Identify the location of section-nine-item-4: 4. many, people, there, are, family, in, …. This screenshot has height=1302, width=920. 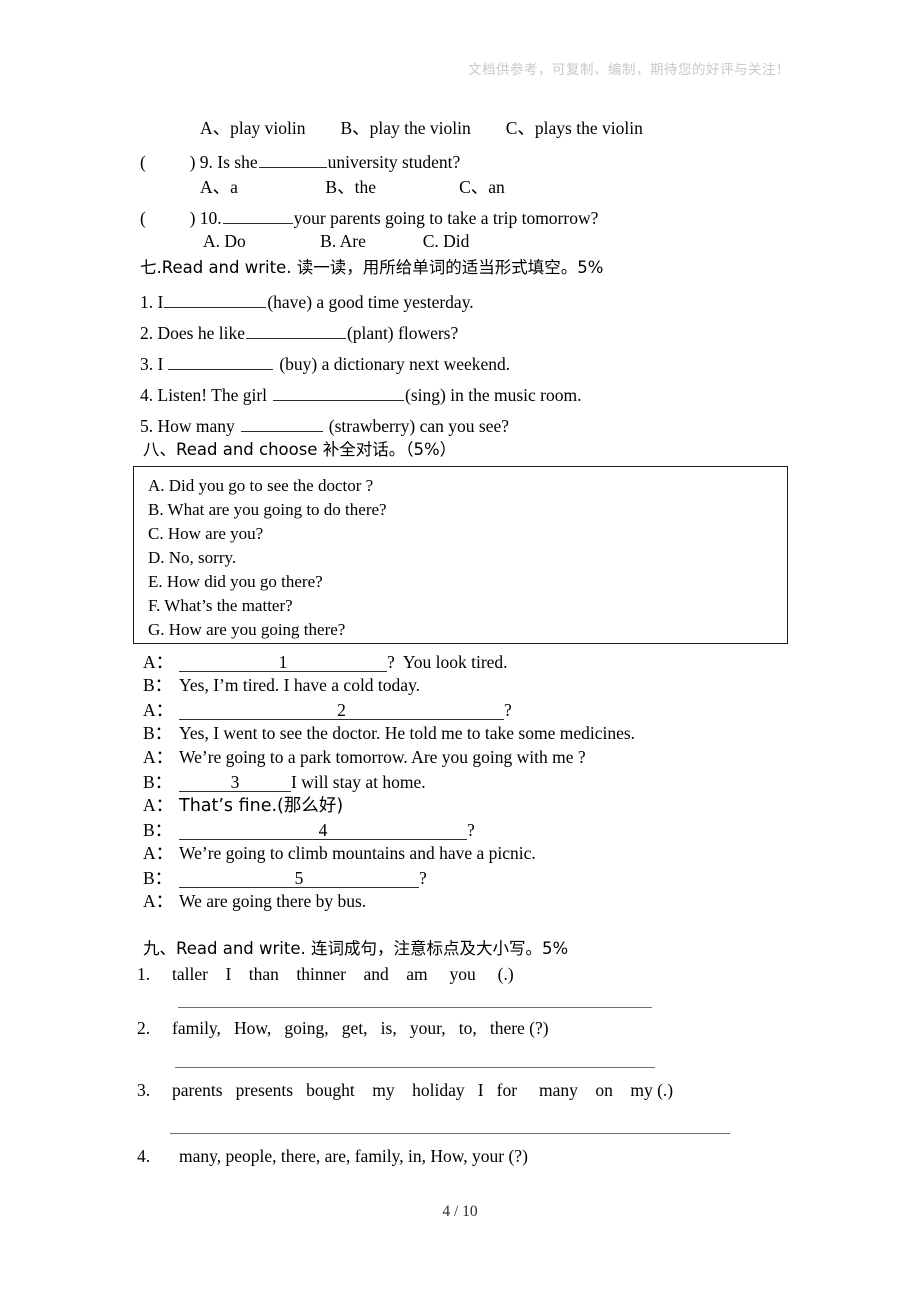
(332, 1156).